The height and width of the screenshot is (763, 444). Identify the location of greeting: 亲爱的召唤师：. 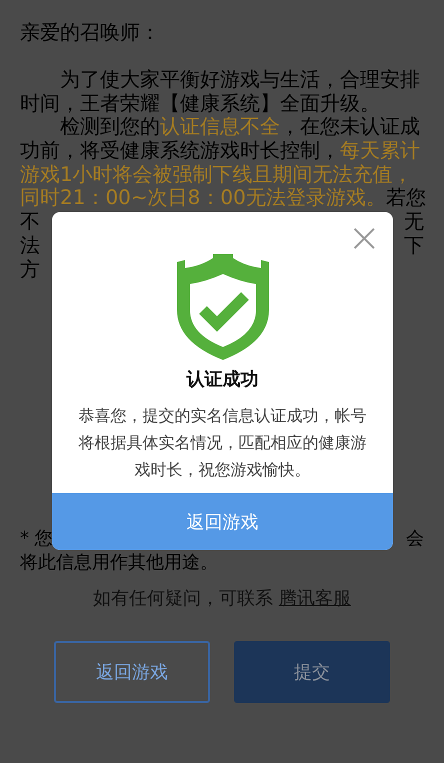
(90, 32).